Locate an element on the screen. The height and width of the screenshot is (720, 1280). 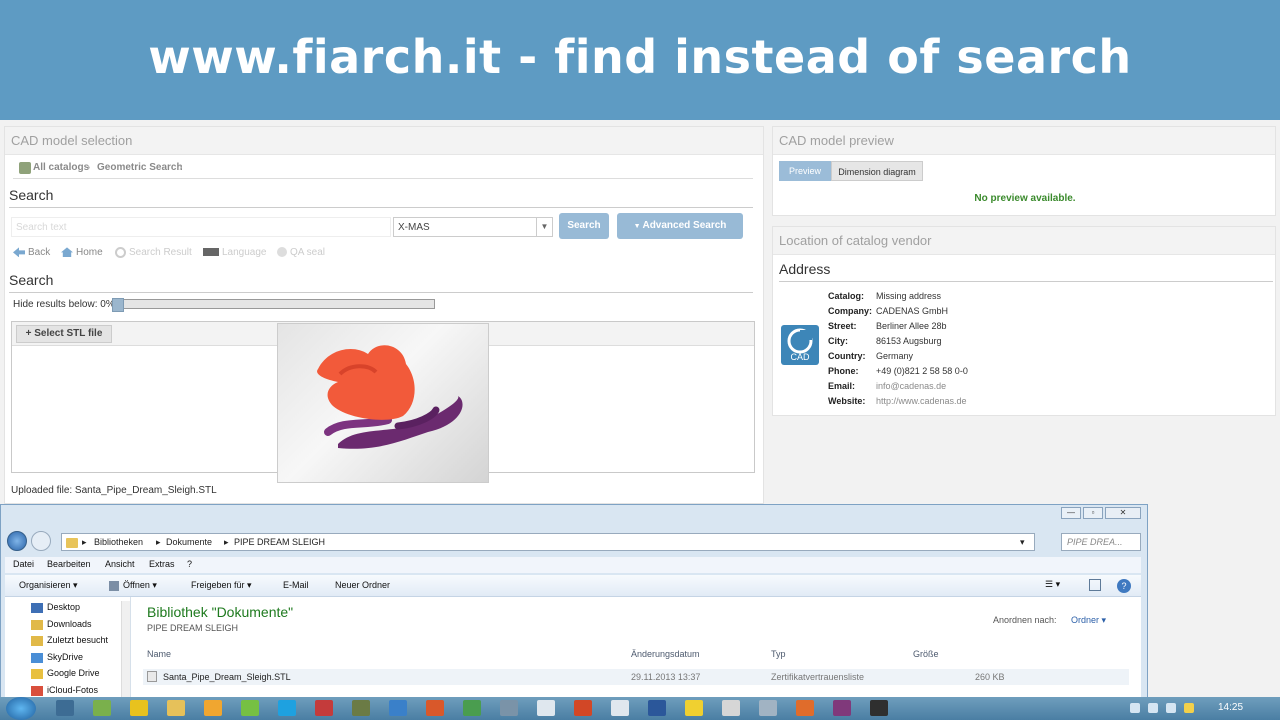
tray-network-icon is located at coordinates (1153, 708).